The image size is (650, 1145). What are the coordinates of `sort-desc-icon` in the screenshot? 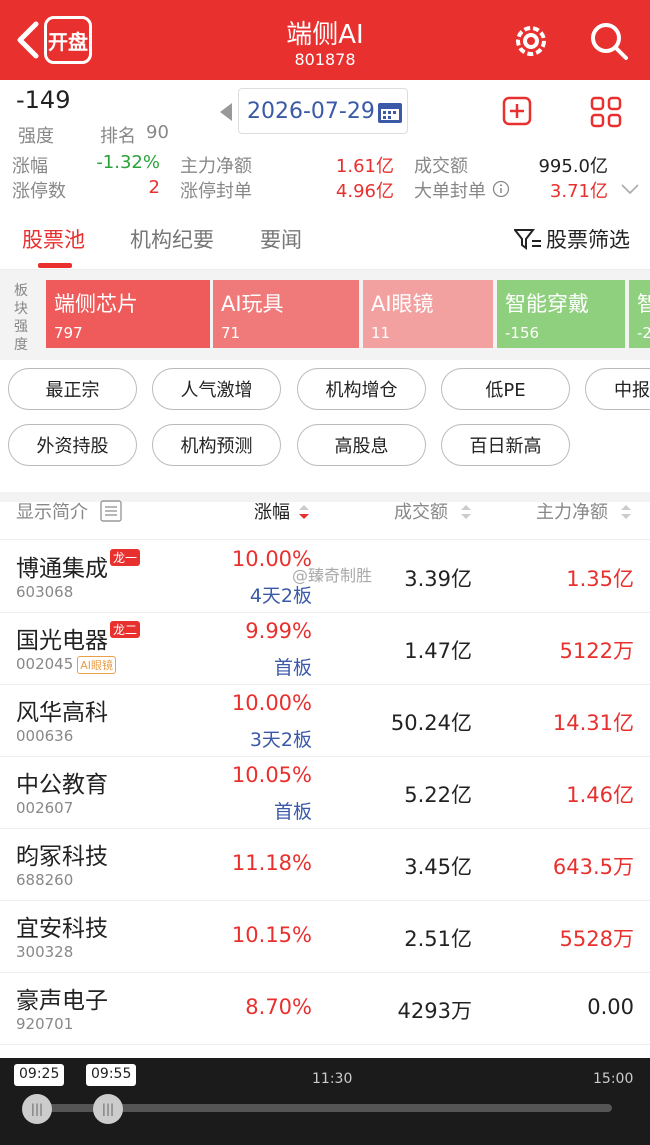 It's located at (304, 512).